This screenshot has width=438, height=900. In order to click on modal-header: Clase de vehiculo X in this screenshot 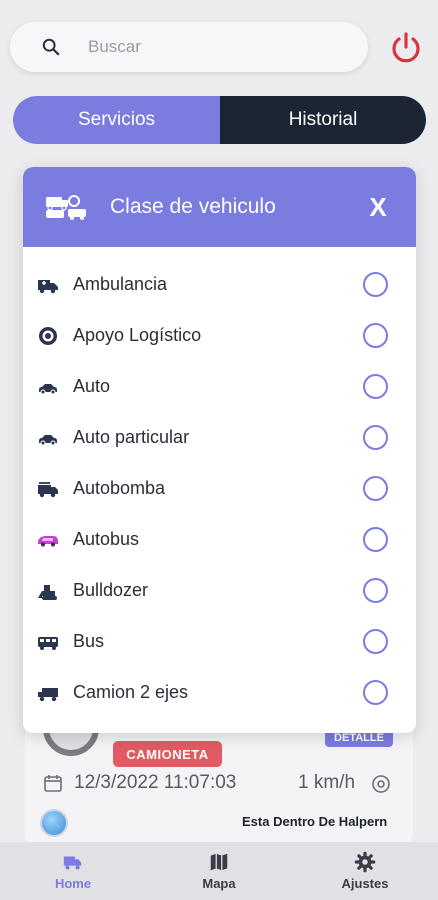, I will do `click(219, 207)`.